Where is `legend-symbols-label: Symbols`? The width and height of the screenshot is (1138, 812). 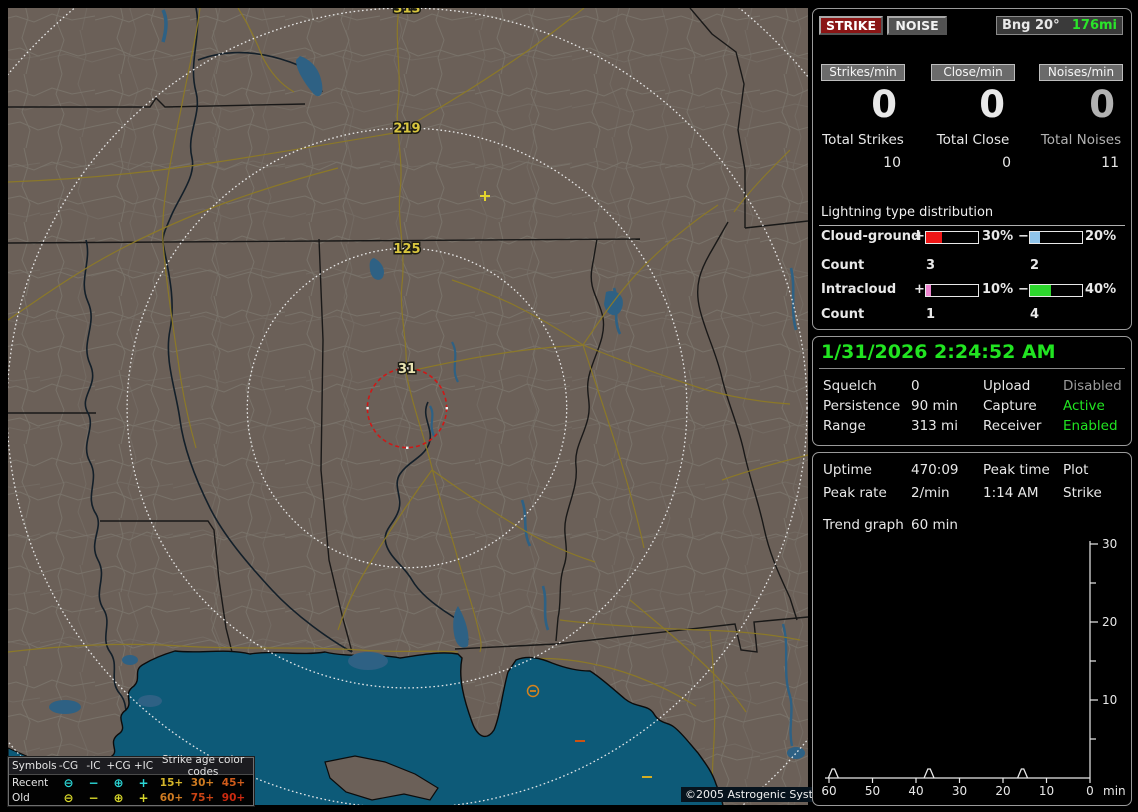
legend-symbols-label: Symbols is located at coordinates (34, 766).